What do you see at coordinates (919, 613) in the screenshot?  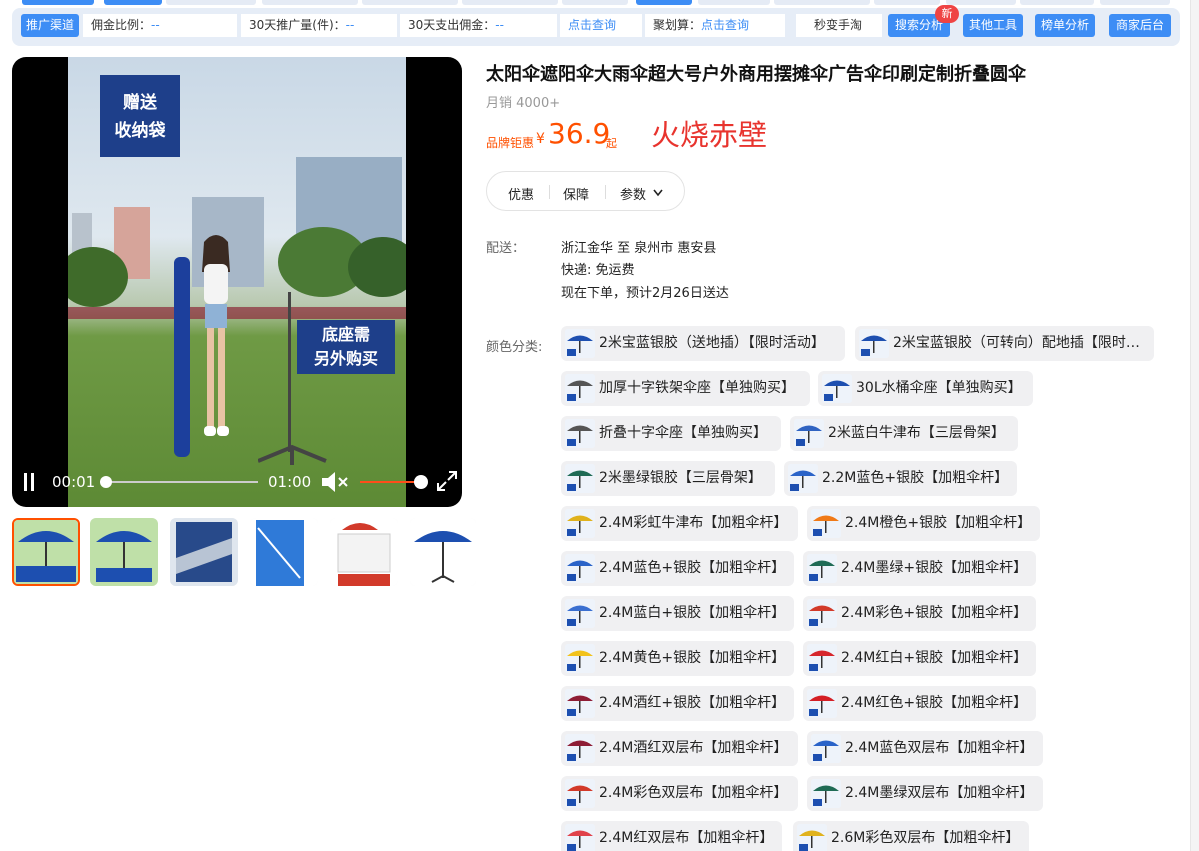 I see `color-option: 2.4M彩色+银胶【加粗伞杆】` at bounding box center [919, 613].